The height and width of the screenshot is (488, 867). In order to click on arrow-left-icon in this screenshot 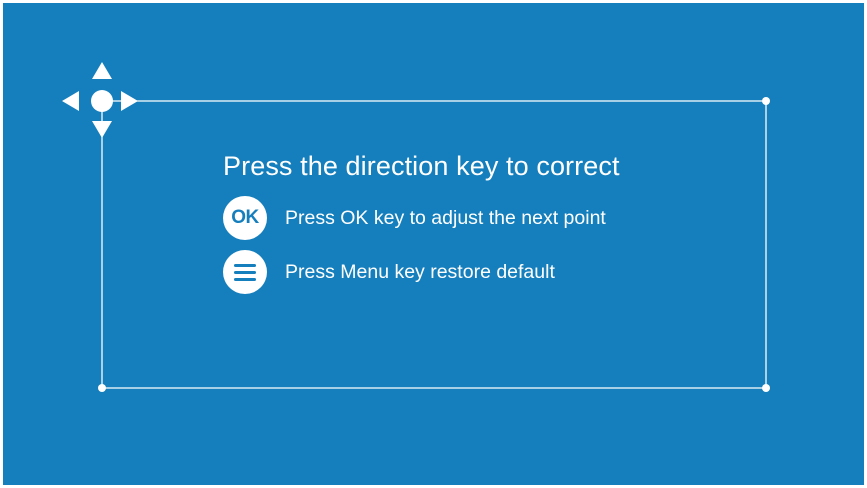, I will do `click(70, 101)`.